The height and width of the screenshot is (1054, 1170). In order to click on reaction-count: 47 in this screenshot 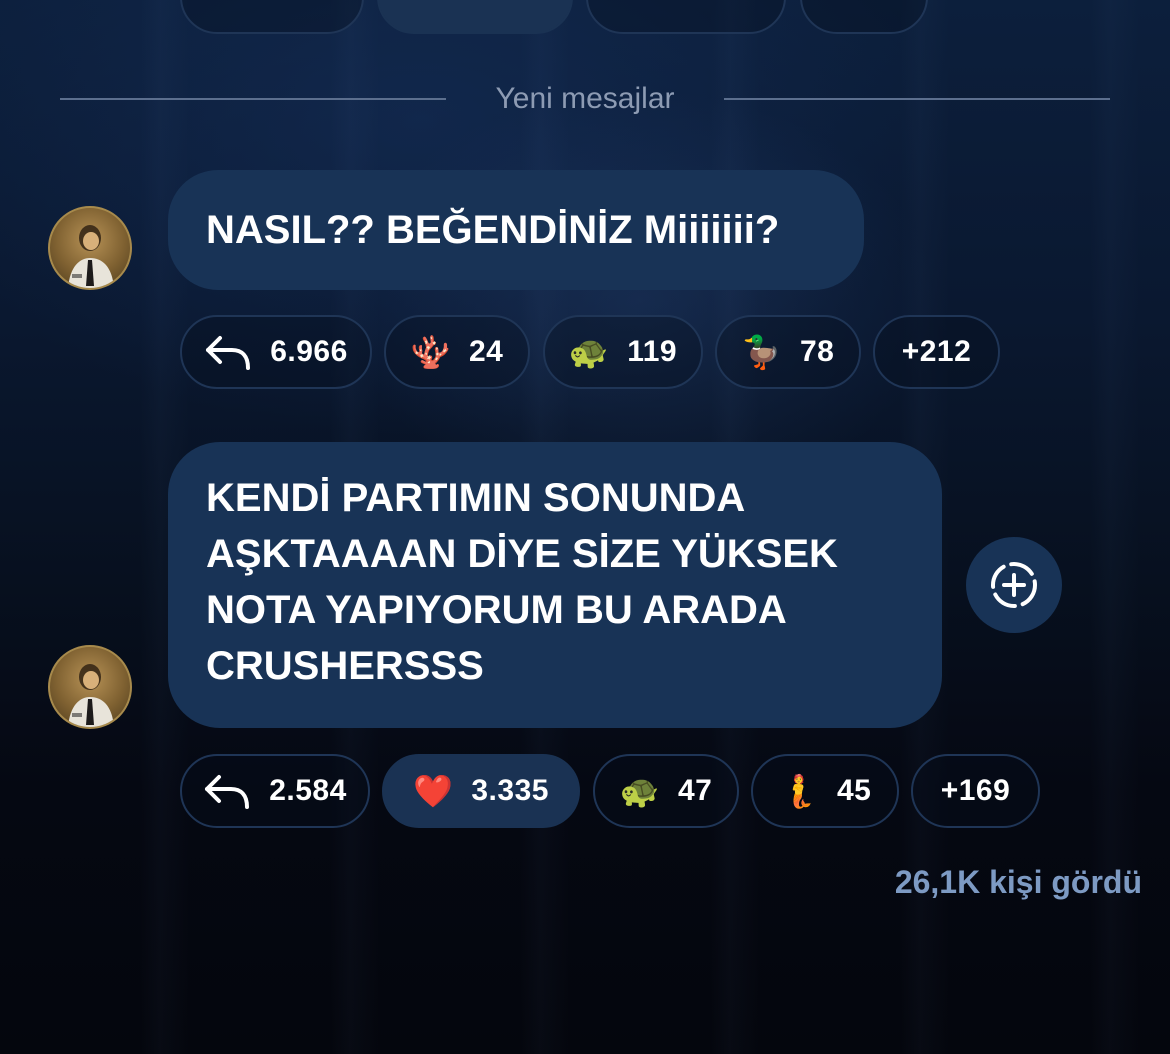, I will do `click(695, 790)`.